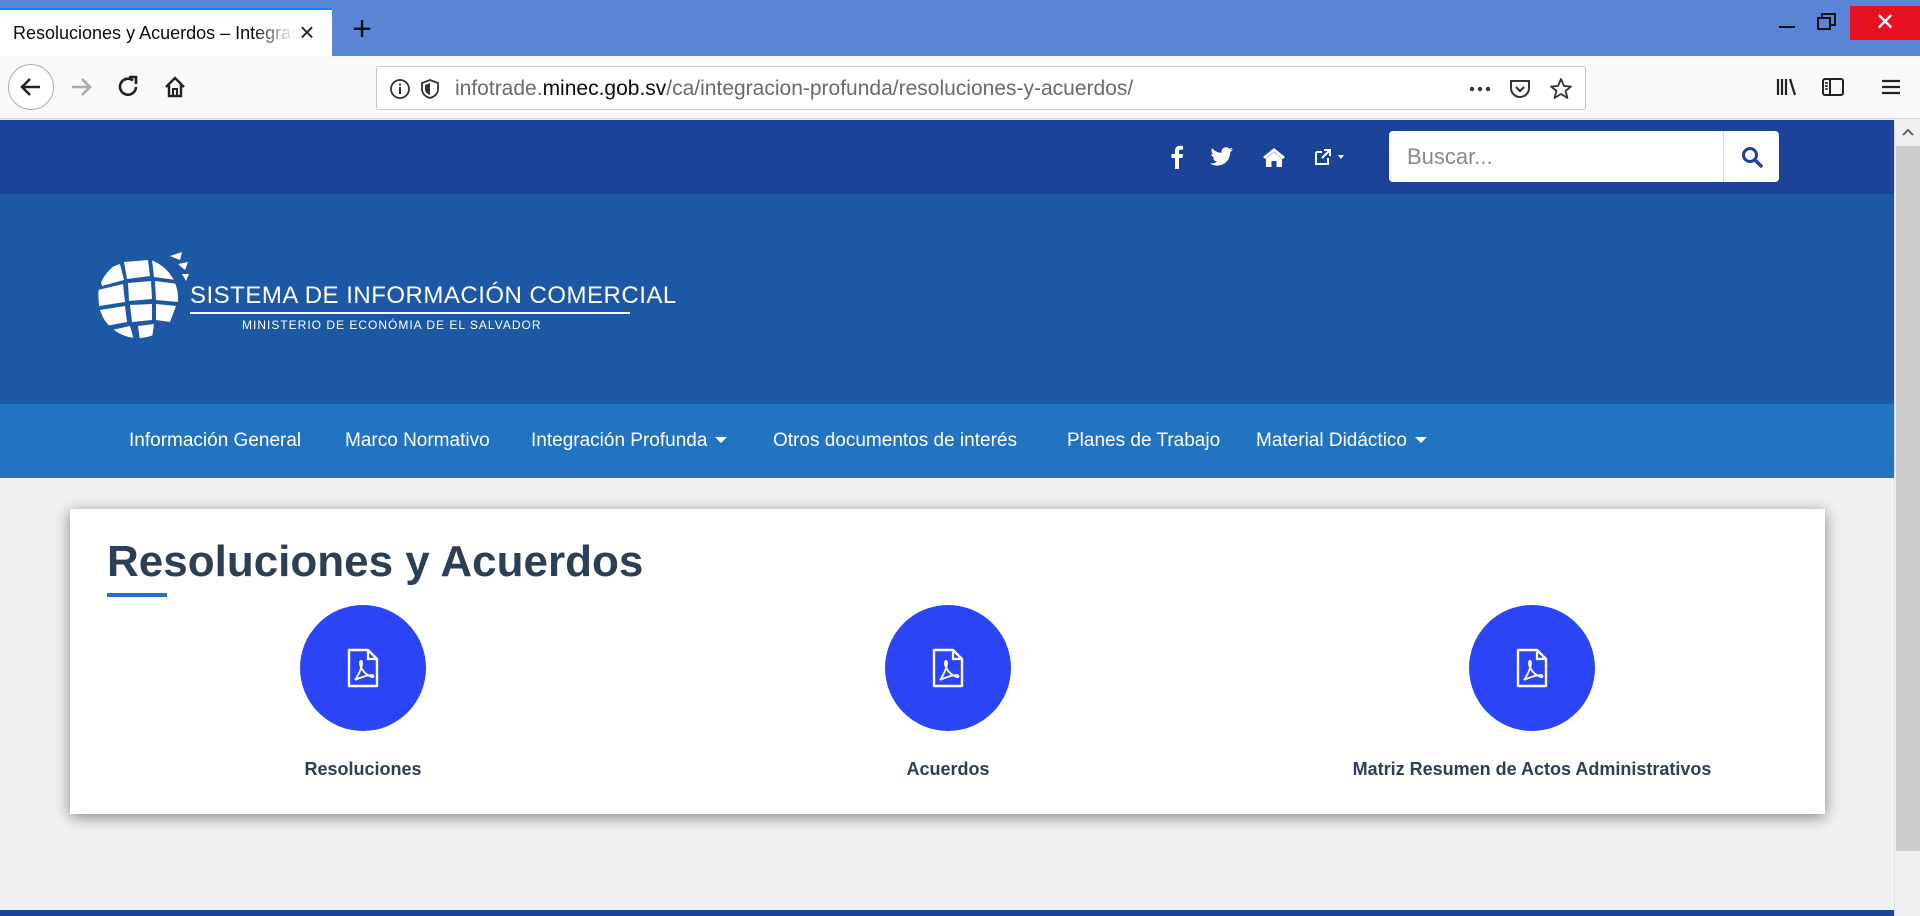 Image resolution: width=1920 pixels, height=916 pixels. What do you see at coordinates (1561, 89) in the screenshot?
I see `bookmark-star-icon` at bounding box center [1561, 89].